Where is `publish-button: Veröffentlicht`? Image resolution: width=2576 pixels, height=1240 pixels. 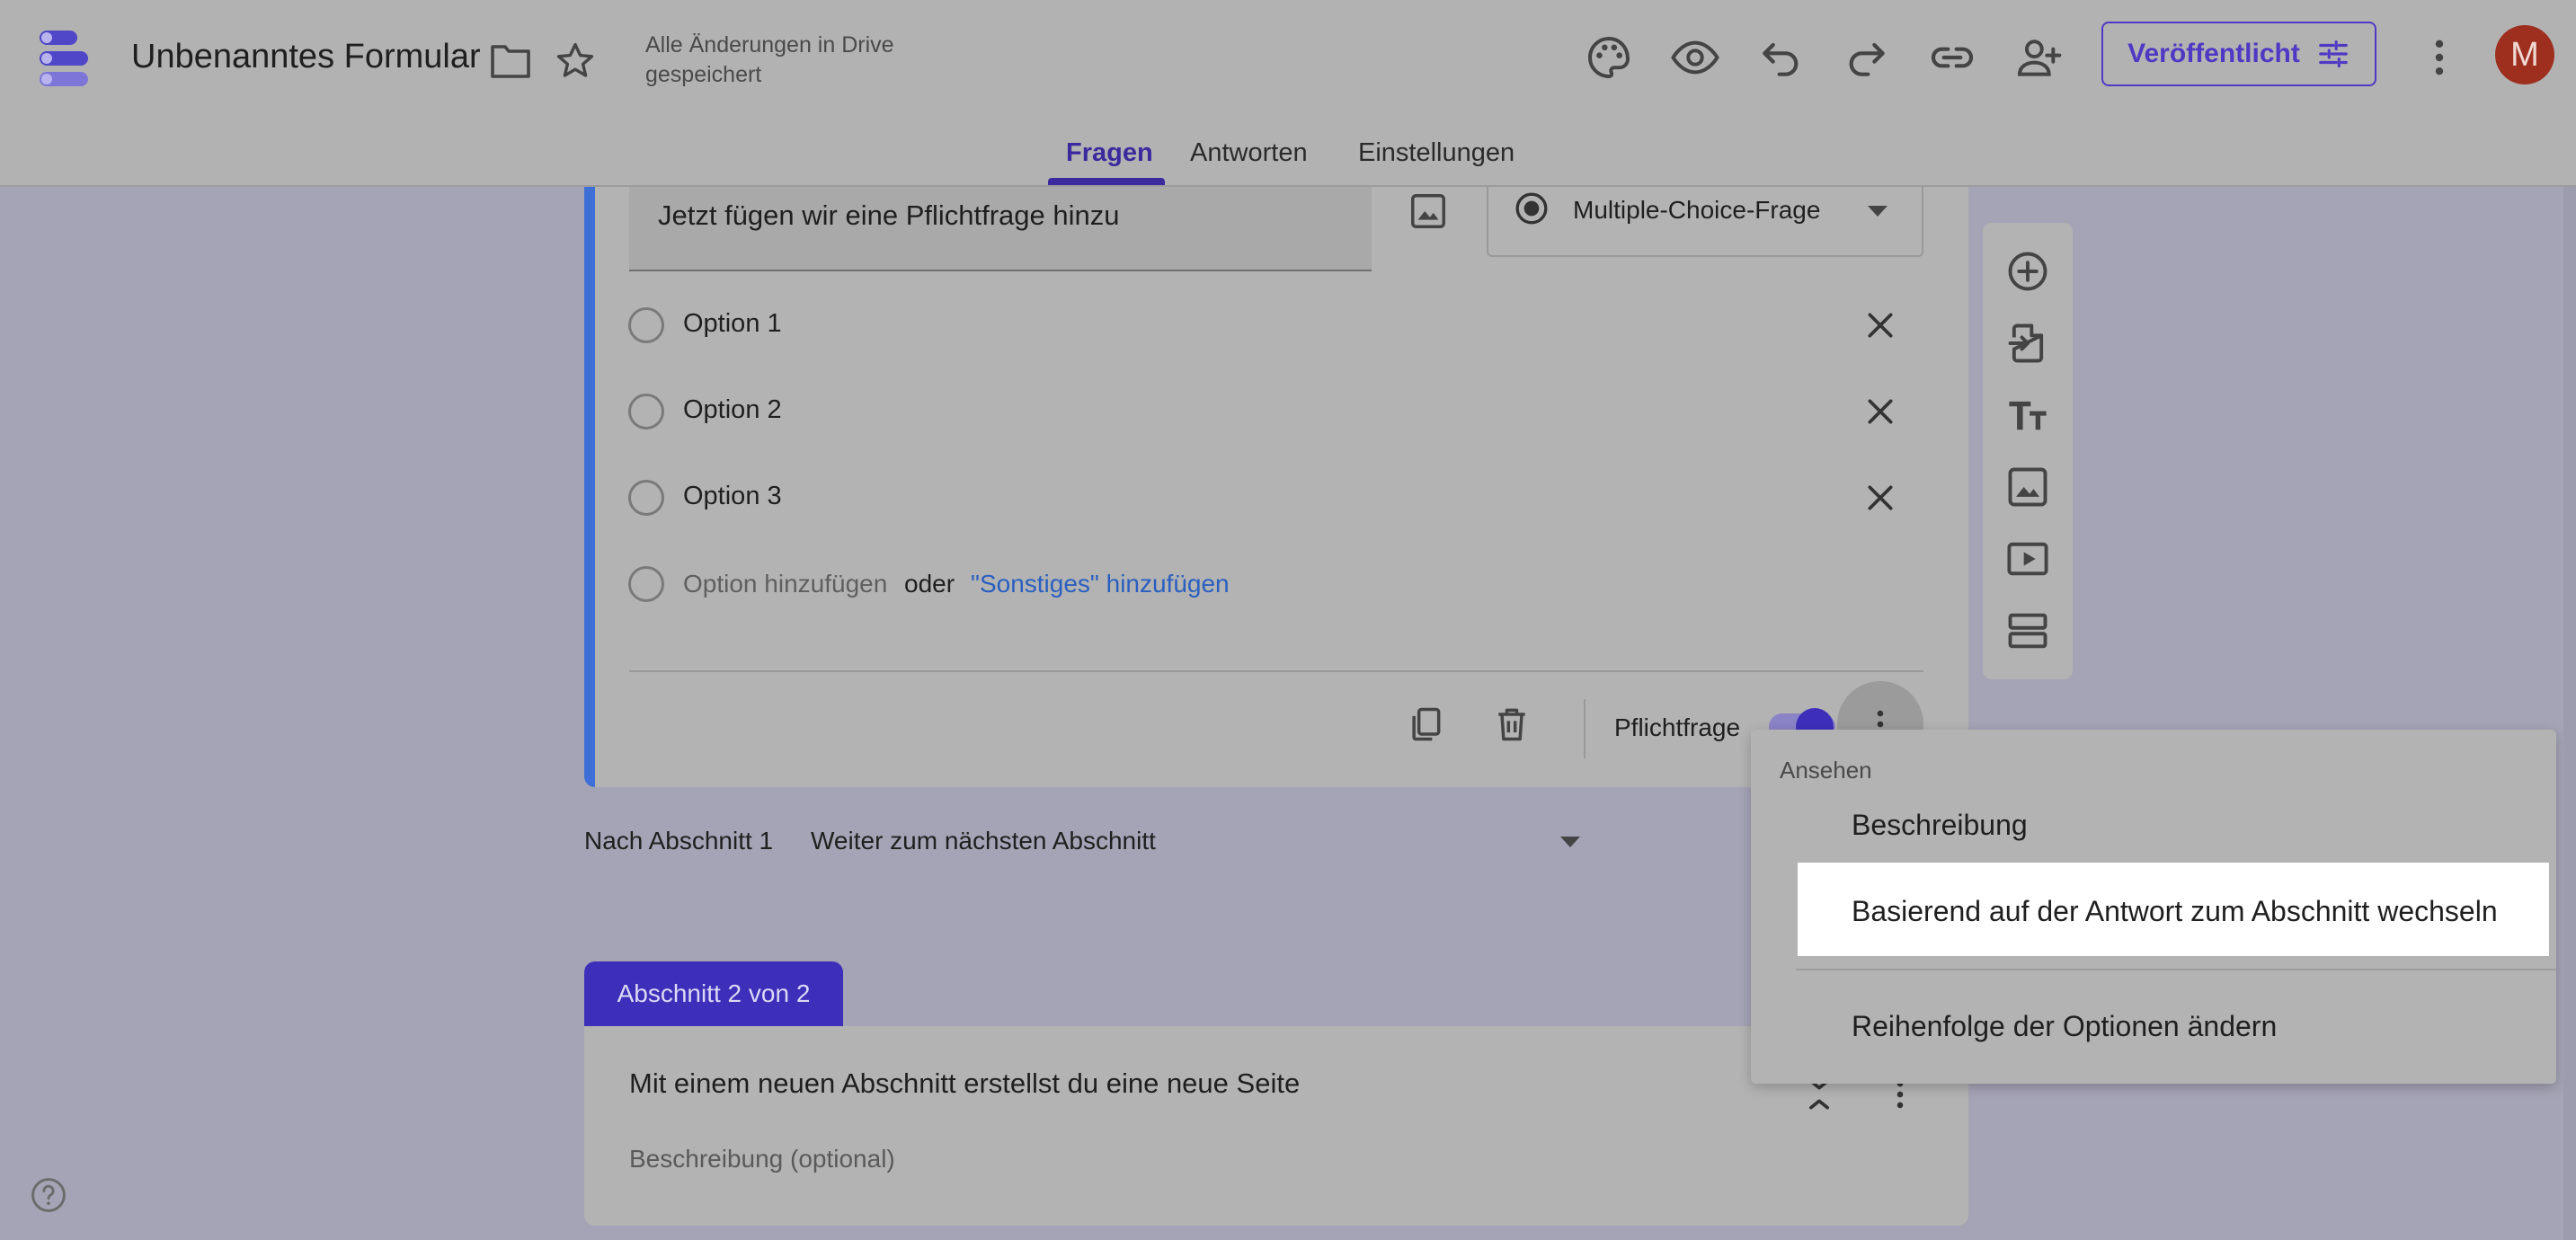 publish-button: Veröffentlicht is located at coordinates (2238, 54).